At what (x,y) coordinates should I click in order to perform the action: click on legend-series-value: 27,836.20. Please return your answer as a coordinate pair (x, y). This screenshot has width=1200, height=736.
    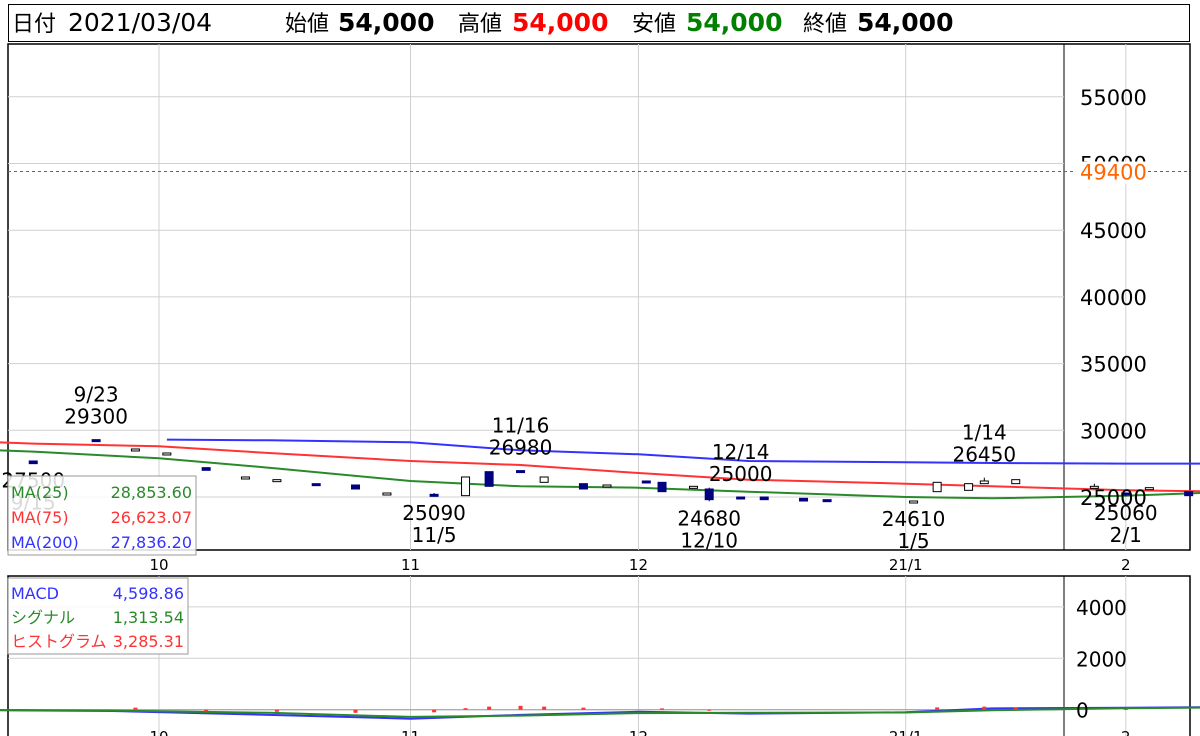
    Looking at the image, I should click on (151, 542).